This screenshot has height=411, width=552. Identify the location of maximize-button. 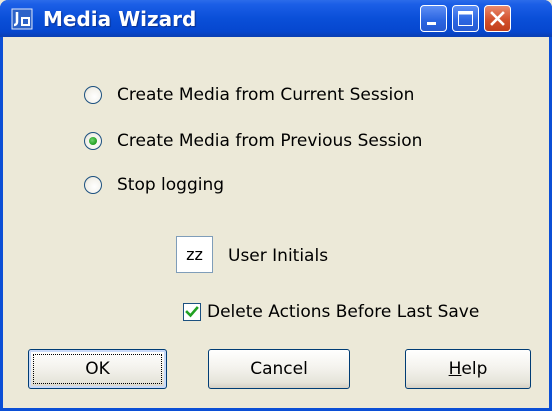
(465, 18).